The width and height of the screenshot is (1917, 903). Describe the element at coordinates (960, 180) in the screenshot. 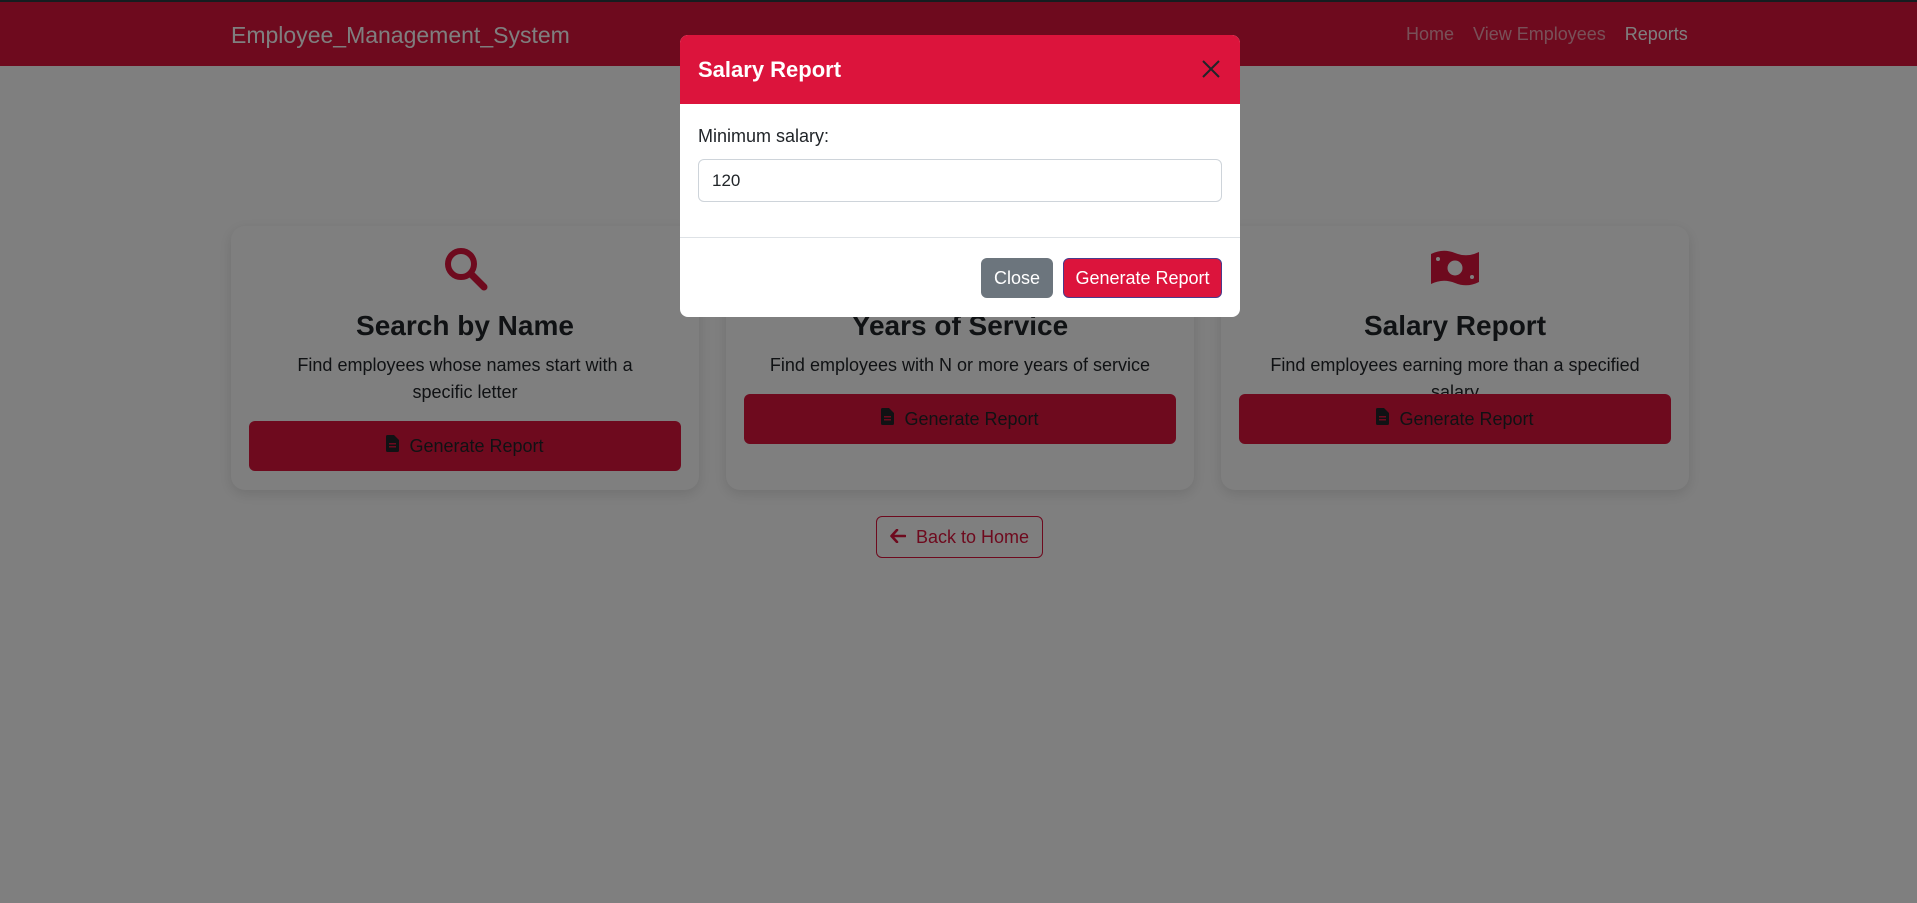

I see `minimum-salary-input` at that location.